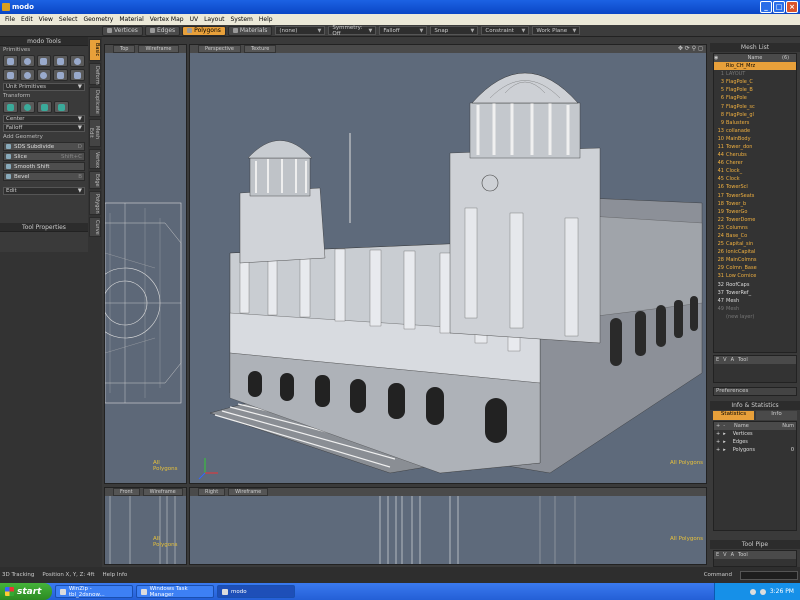 This screenshot has height=600, width=800. I want to click on mesh-list-item: 3 FlagPole_C, so click(755, 82).